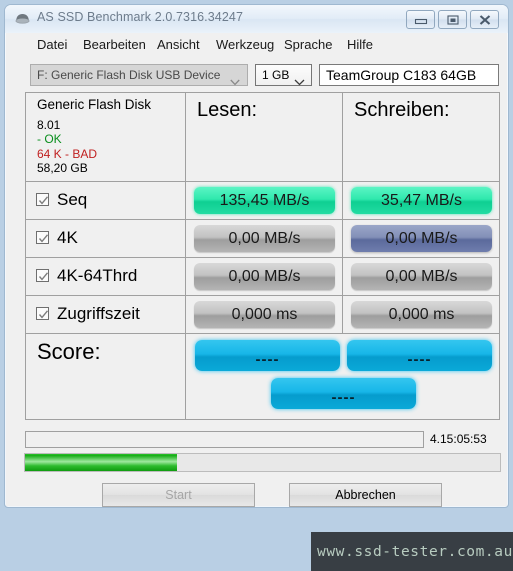  I want to click on drive-status: - OK, so click(49, 139).